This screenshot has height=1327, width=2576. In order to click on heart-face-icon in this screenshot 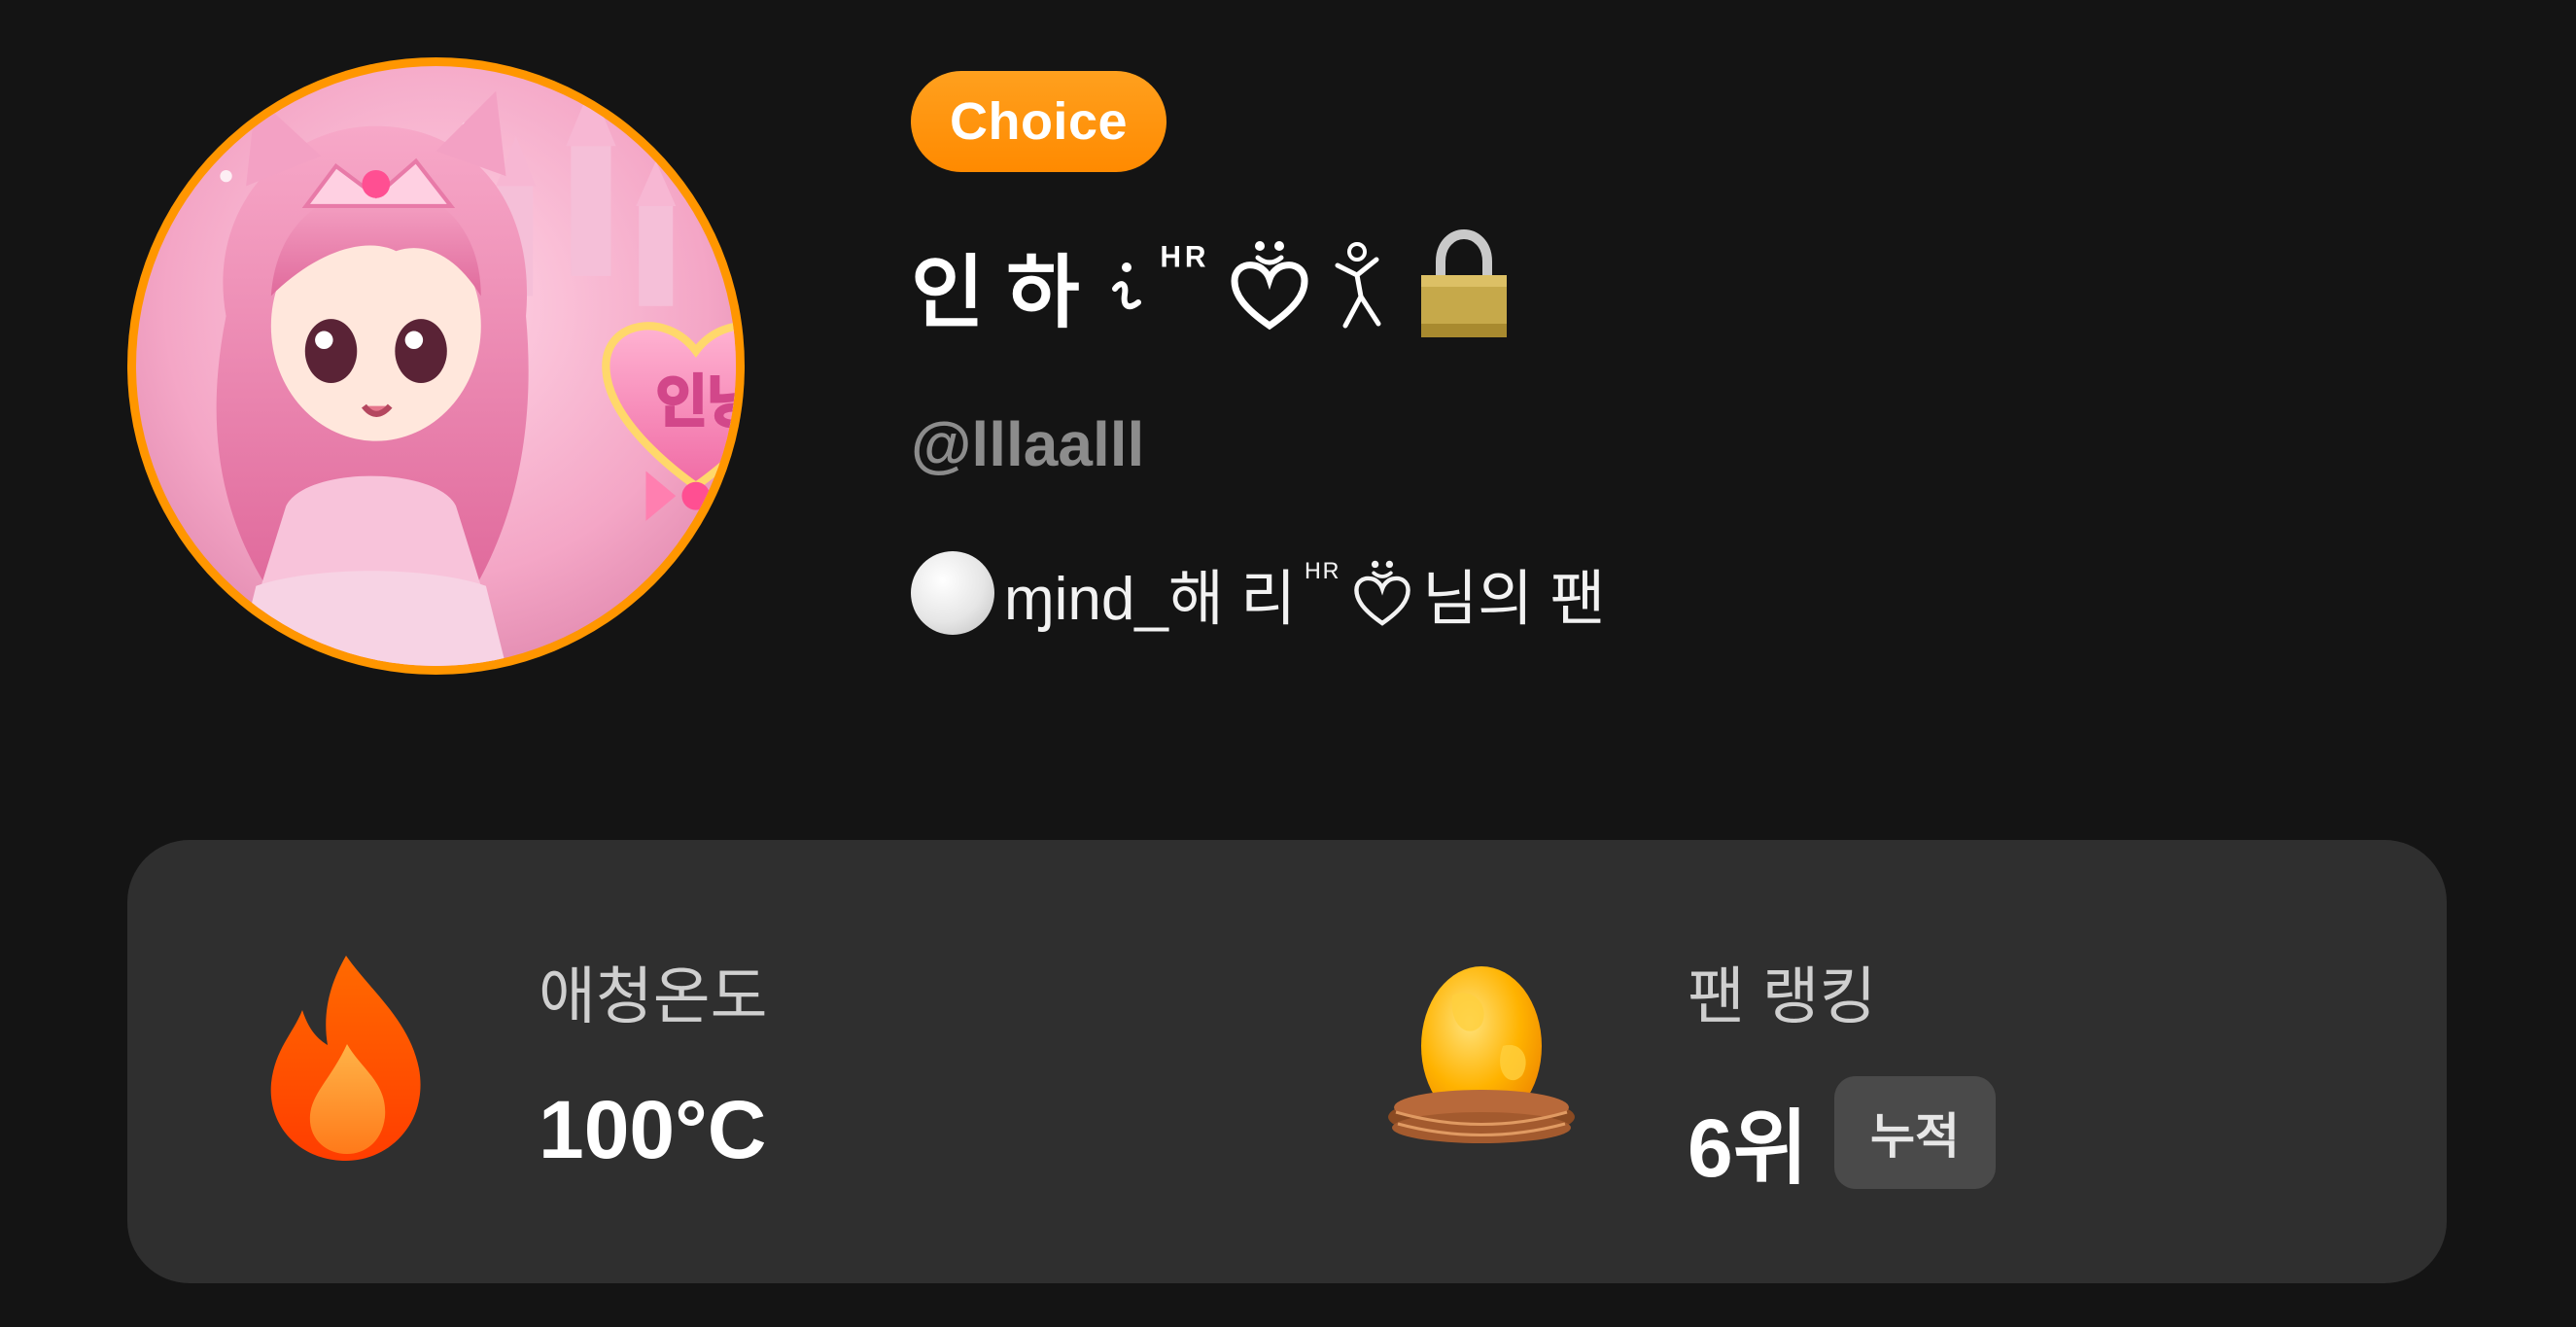, I will do `click(1269, 285)`.